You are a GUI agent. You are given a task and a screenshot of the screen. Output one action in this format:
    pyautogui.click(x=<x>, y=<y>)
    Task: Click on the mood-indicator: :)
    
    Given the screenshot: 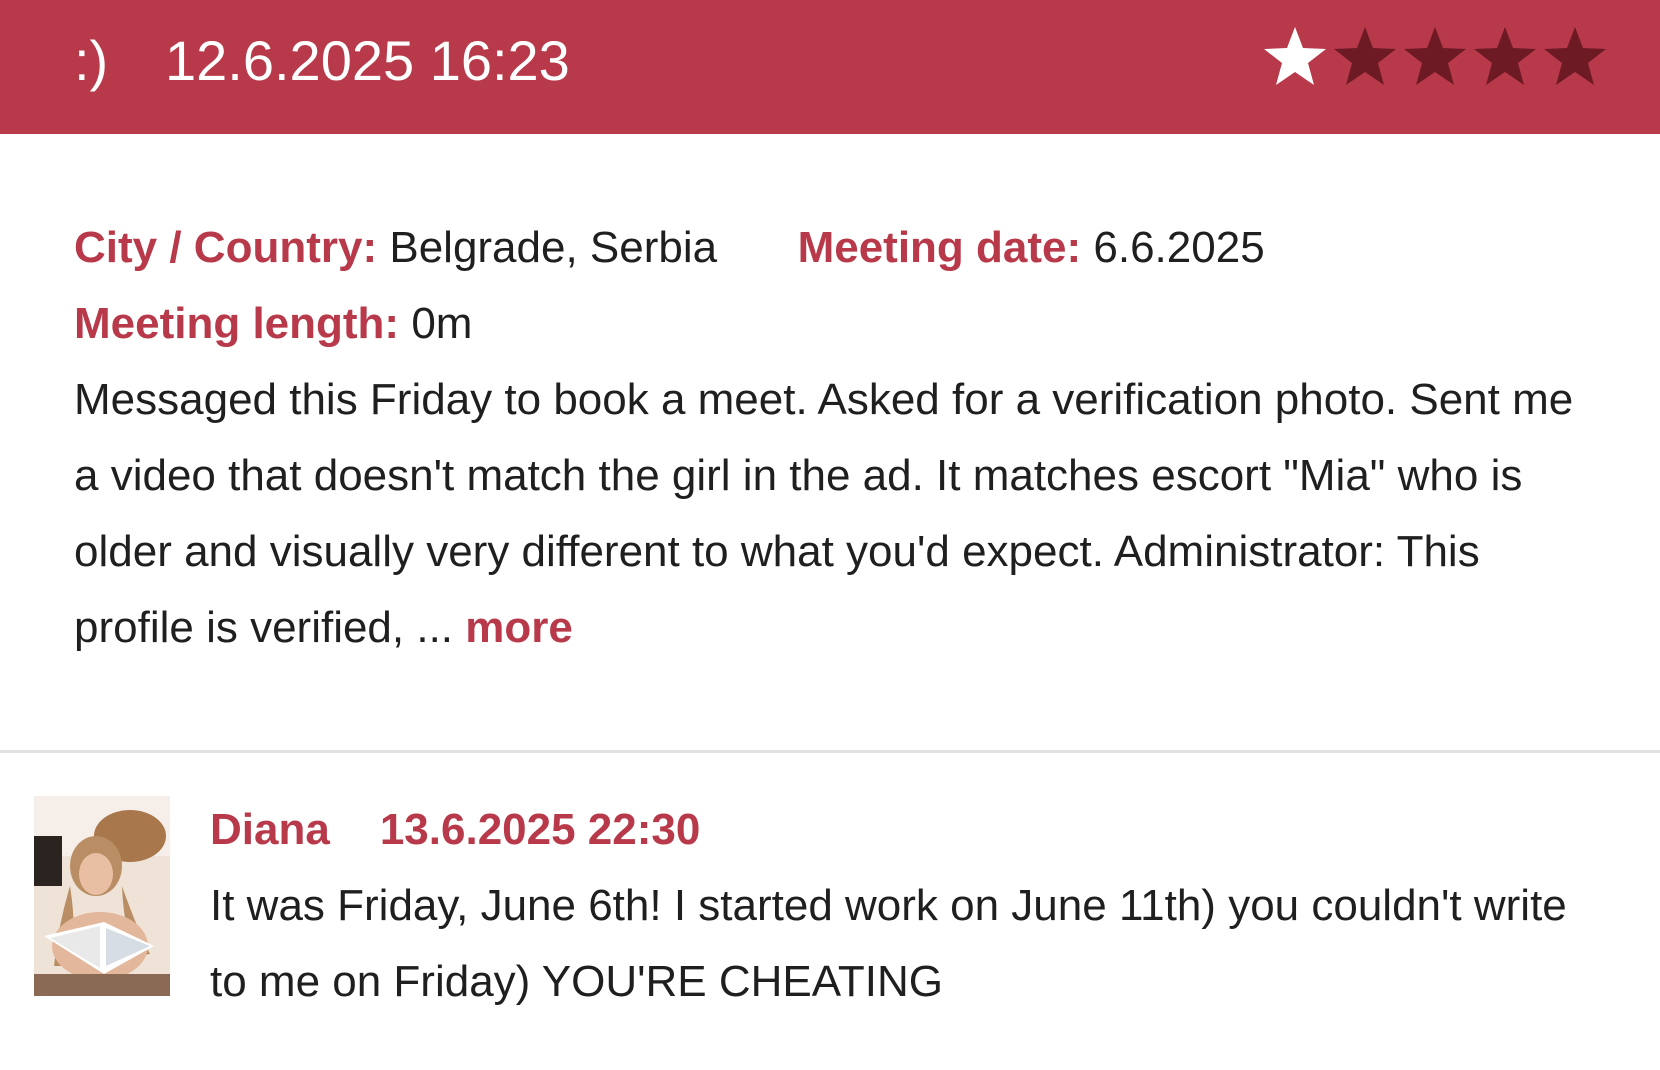 What is the action you would take?
    pyautogui.click(x=91, y=60)
    